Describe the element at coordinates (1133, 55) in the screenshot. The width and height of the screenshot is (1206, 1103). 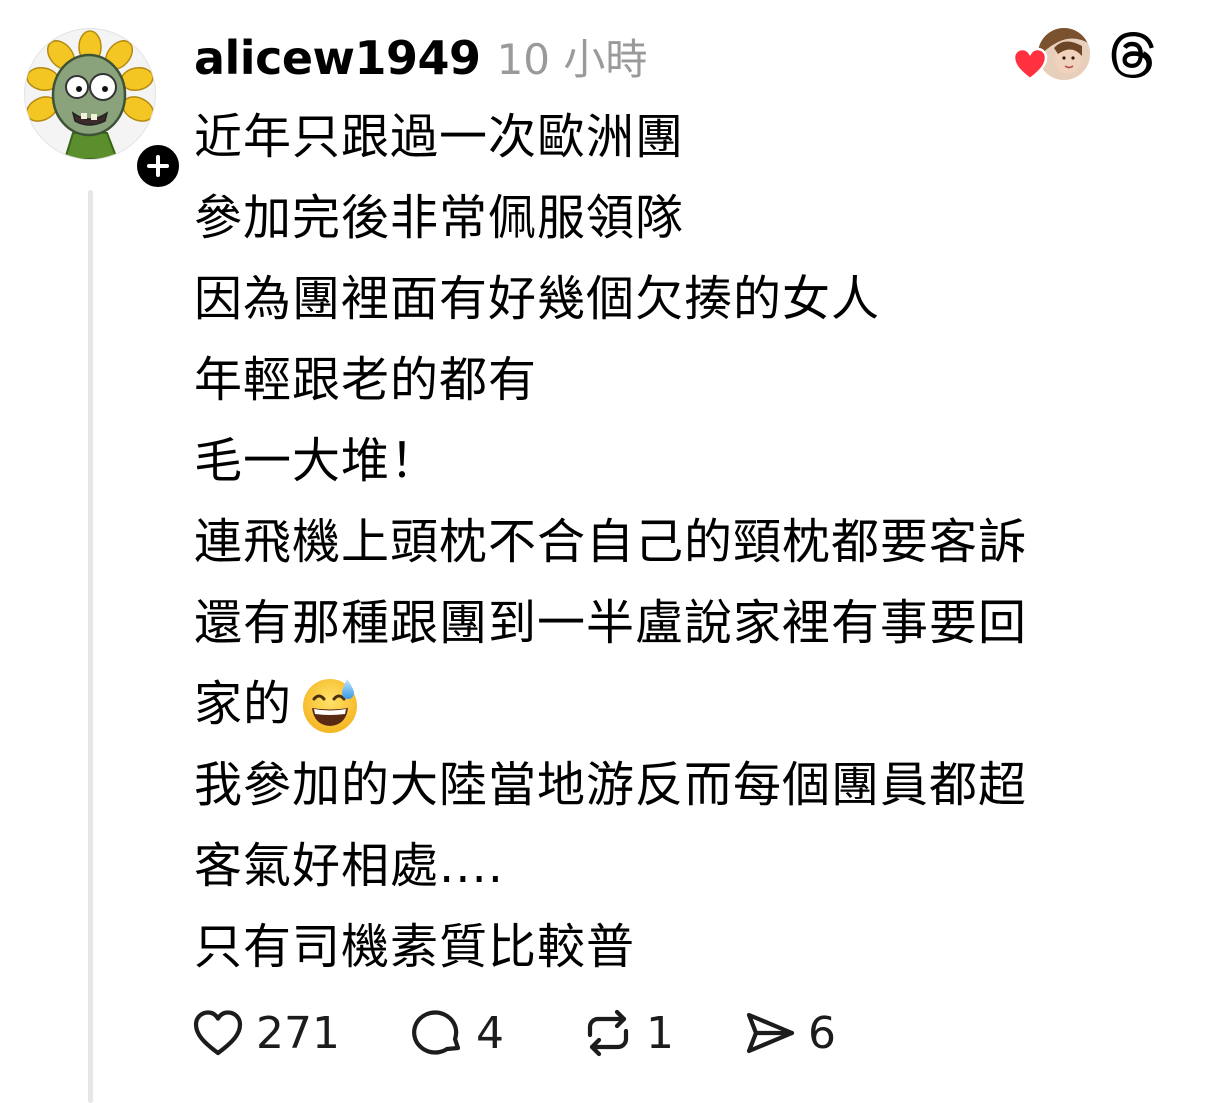
I see `threads-icon` at that location.